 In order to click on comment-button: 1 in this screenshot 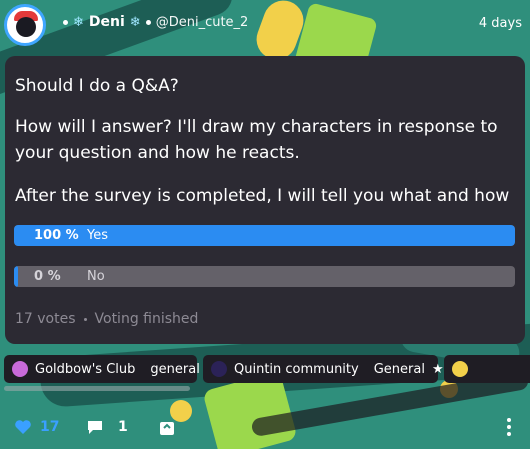, I will do `click(107, 427)`.